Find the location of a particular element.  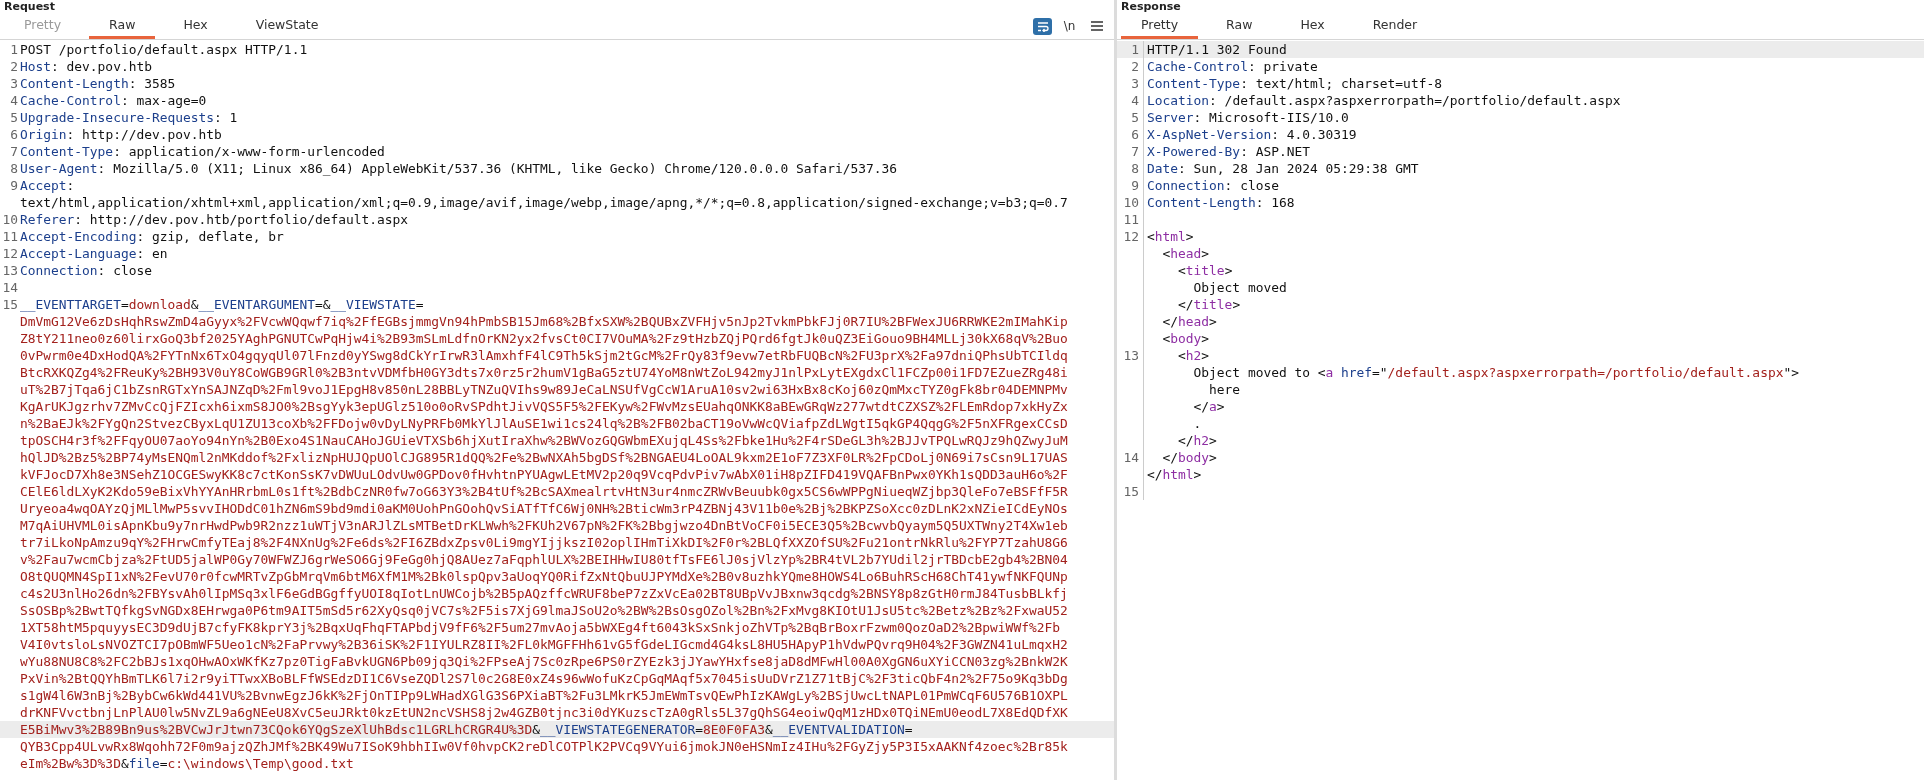

panel-title: Response is located at coordinates (1151, 6).